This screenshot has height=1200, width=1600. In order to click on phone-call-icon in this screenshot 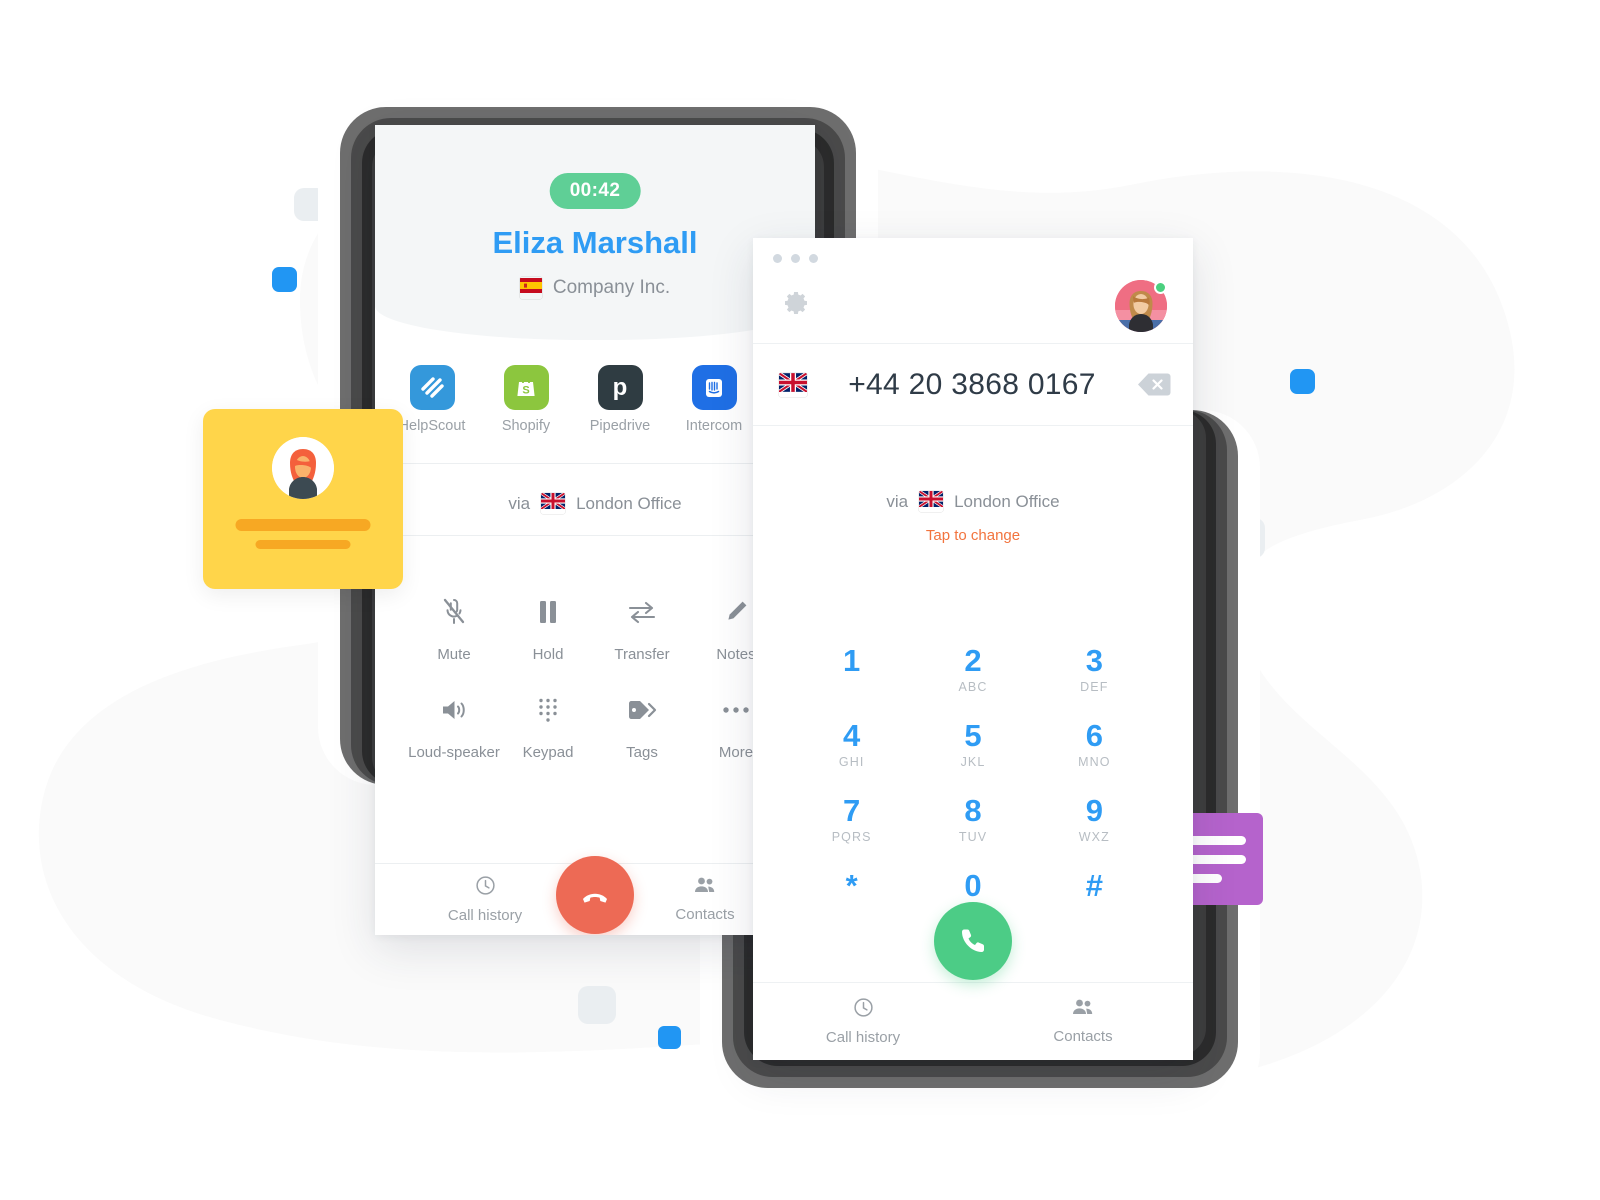, I will do `click(973, 940)`.